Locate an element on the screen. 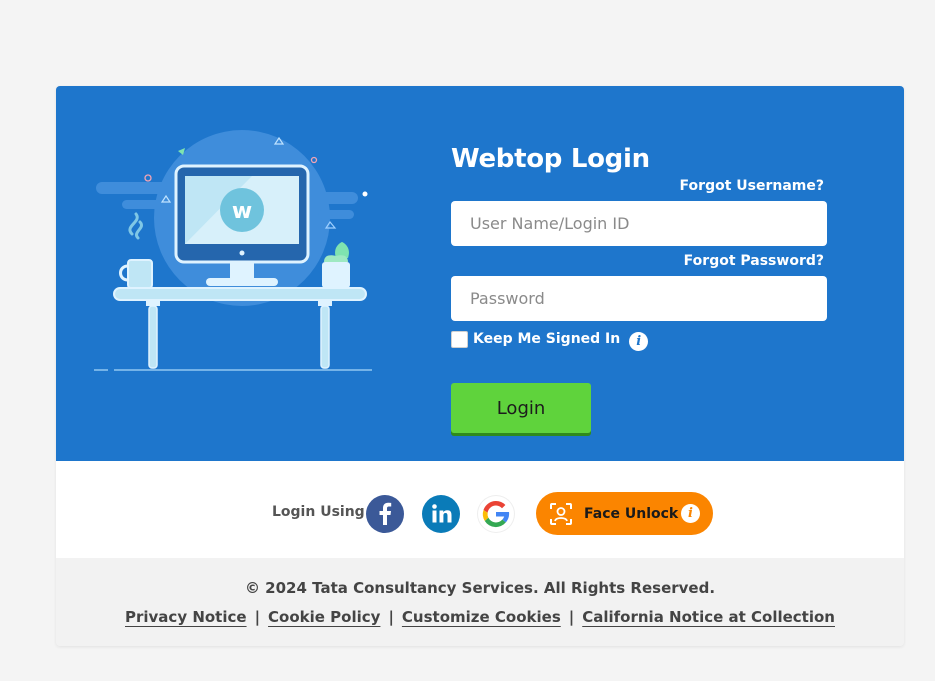  username-input is located at coordinates (639, 223).